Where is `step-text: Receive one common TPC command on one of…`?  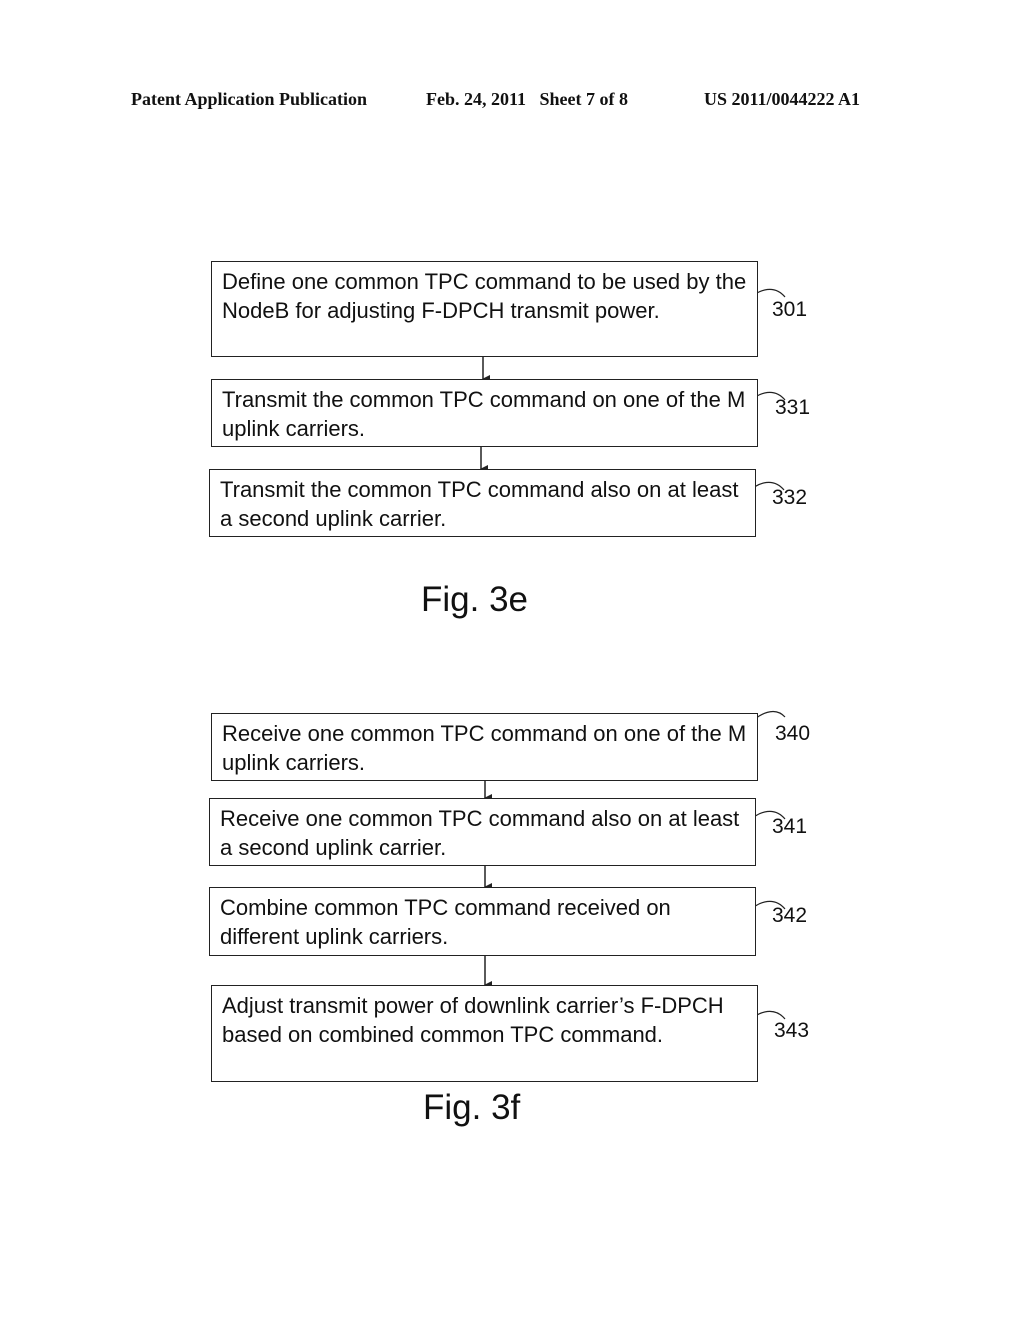 step-text: Receive one common TPC command on one of… is located at coordinates (484, 748).